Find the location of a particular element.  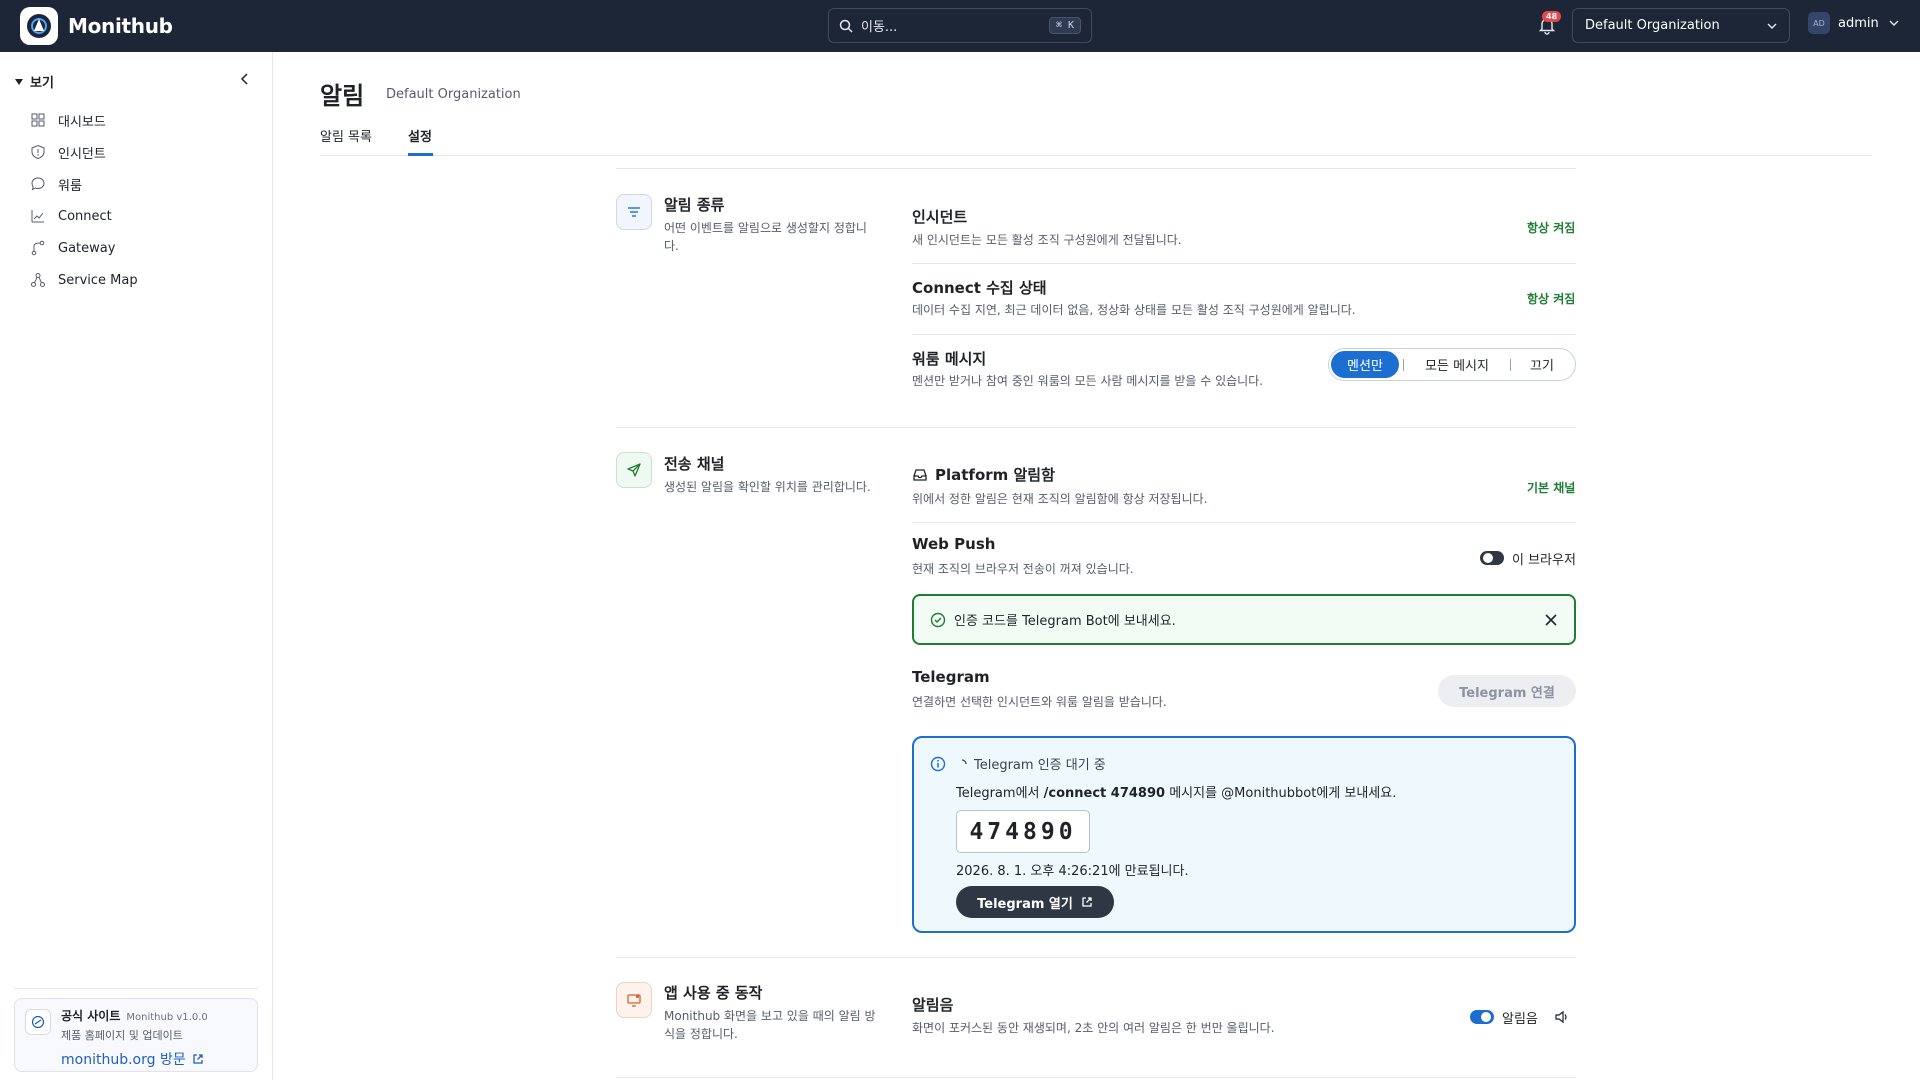

section-desc-in-app: Monithub 화면을 보고 있을 때의 알림 방식을 정합니다. is located at coordinates (770, 1025).